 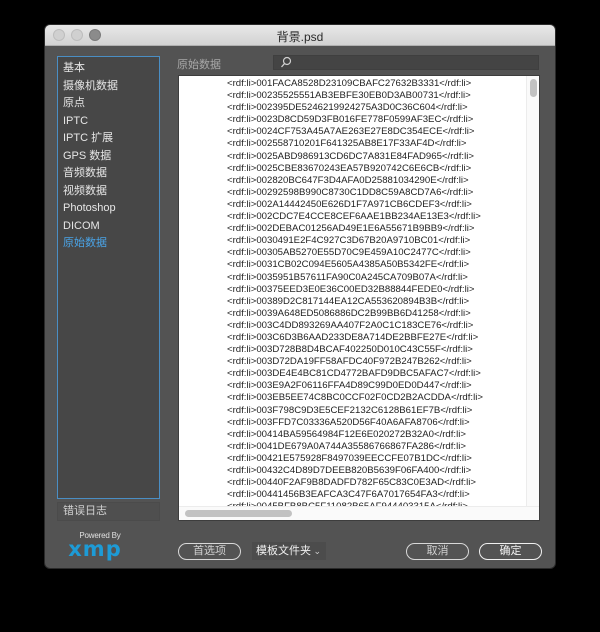 I want to click on sidebar-item: 原始数据, so click(x=108, y=244).